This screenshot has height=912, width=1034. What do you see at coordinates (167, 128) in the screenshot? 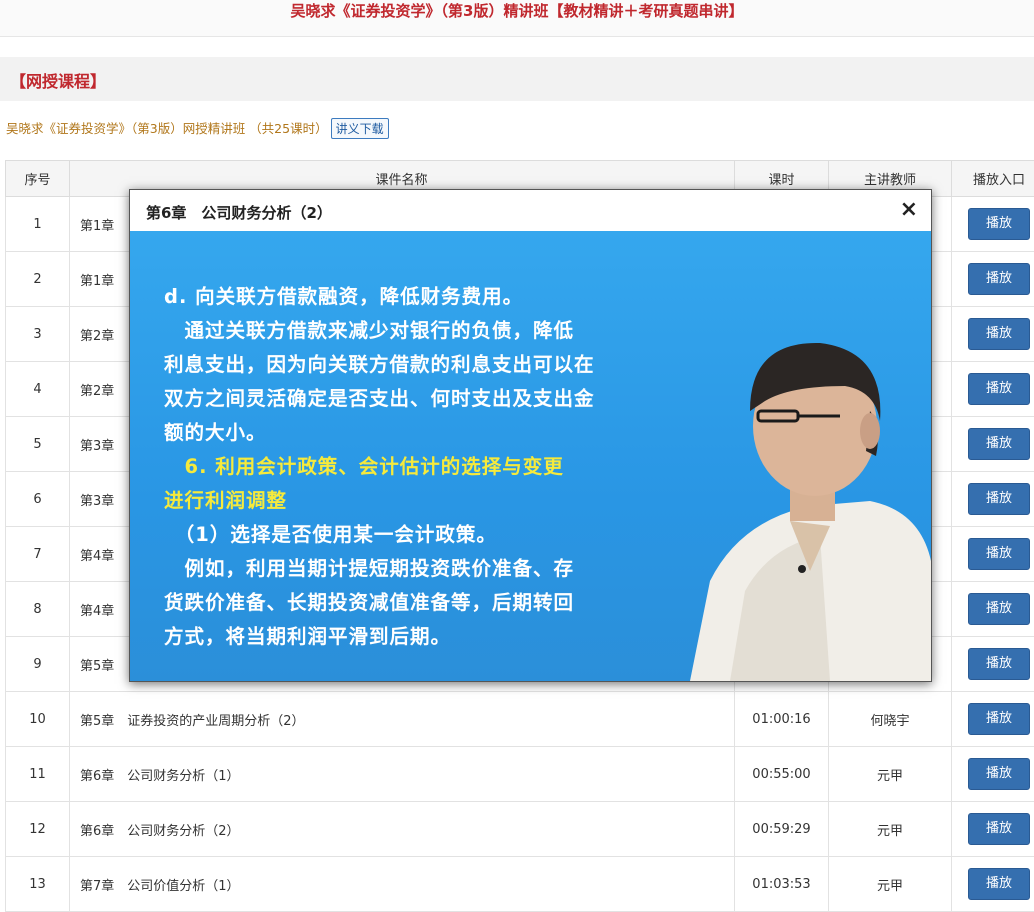
I see `course-name: 吴晓求《证券投资学》（第3版）网授精讲班 （共25课时）` at bounding box center [167, 128].